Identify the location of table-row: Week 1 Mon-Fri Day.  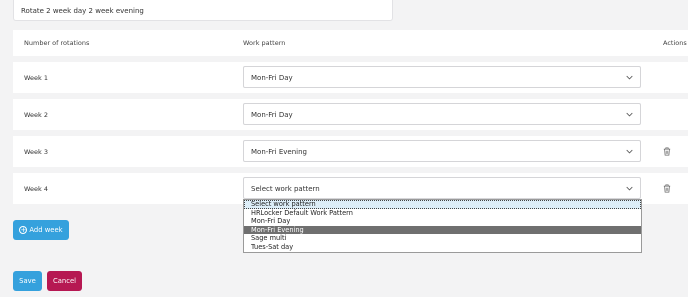
(350, 77).